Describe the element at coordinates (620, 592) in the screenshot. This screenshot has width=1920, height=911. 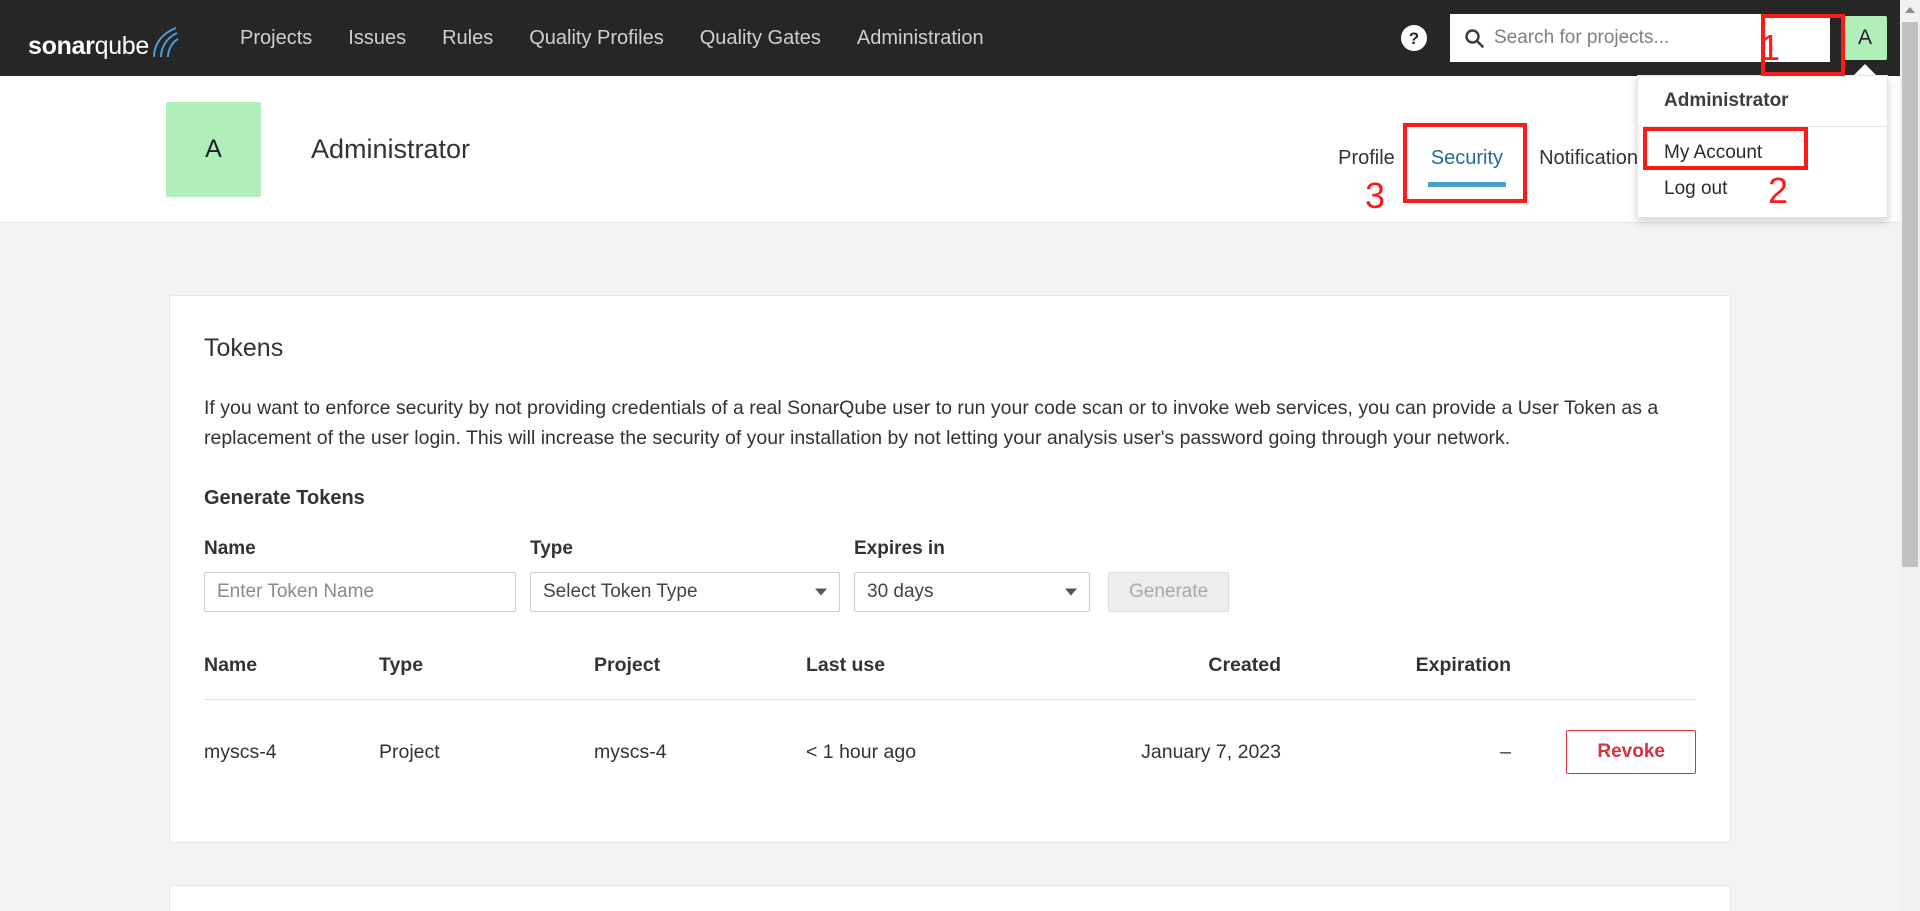
I see `token-type-selected-value: Select Token Type` at that location.